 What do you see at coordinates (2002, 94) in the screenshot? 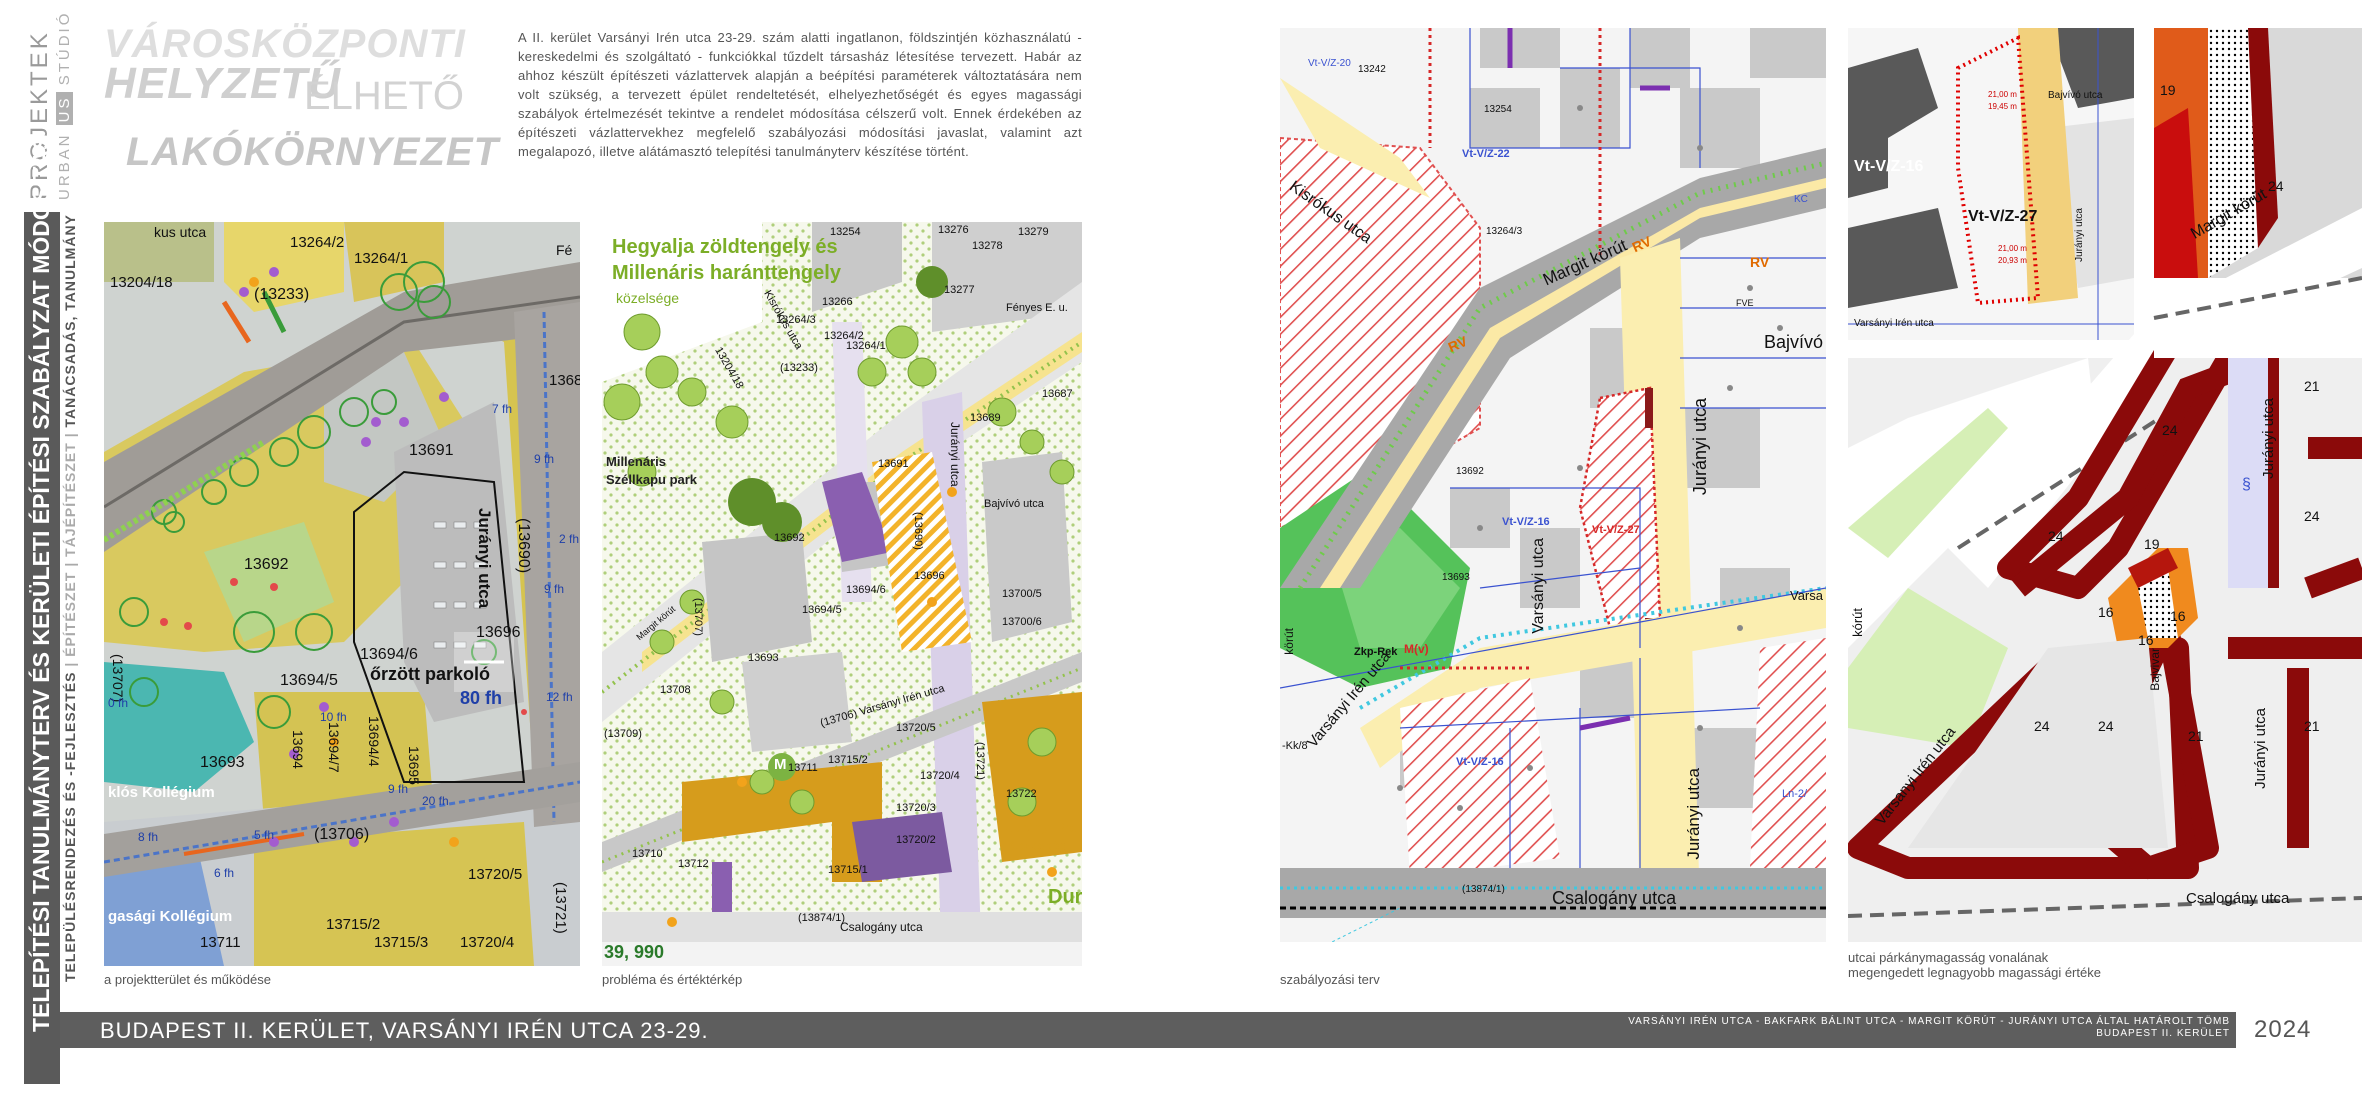
I see `label-measure: 21,00 m` at bounding box center [2002, 94].